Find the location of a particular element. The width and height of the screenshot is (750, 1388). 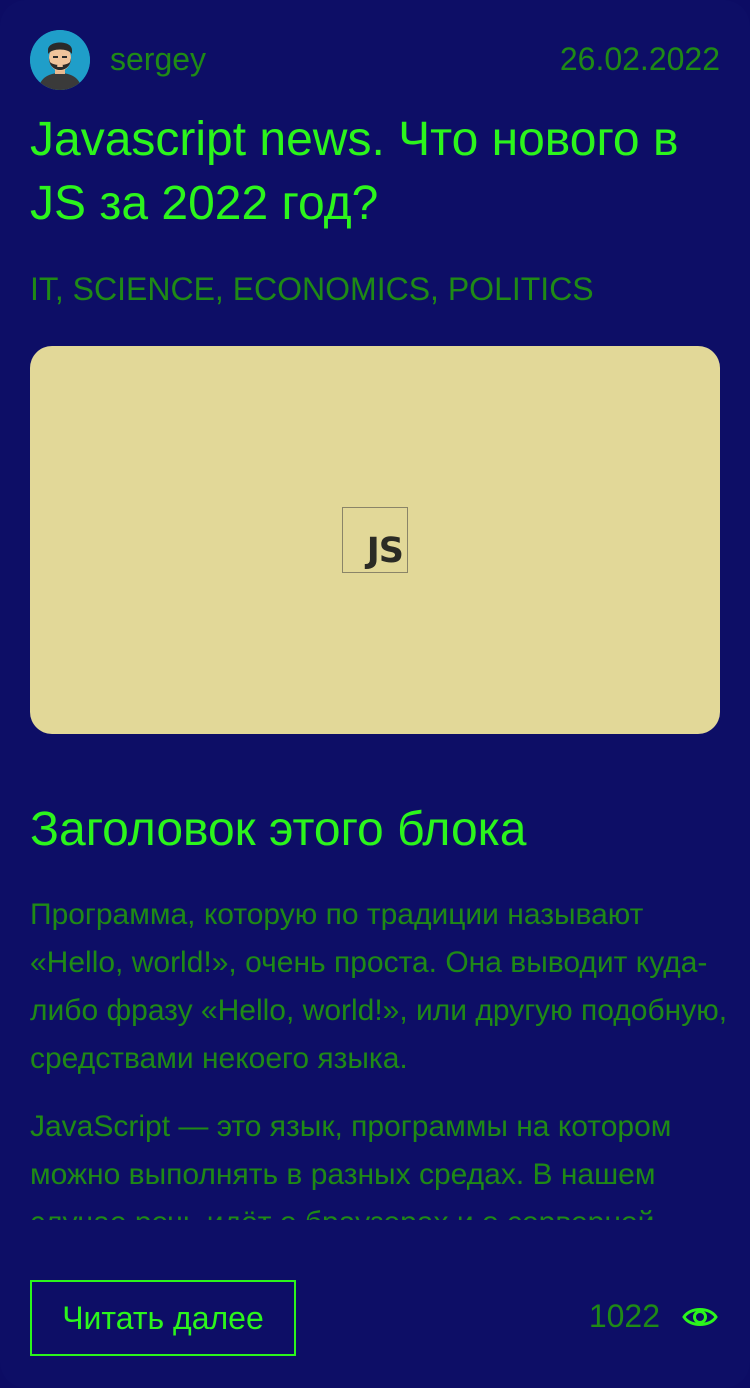

read-more-button: Читать далее is located at coordinates (163, 1318).